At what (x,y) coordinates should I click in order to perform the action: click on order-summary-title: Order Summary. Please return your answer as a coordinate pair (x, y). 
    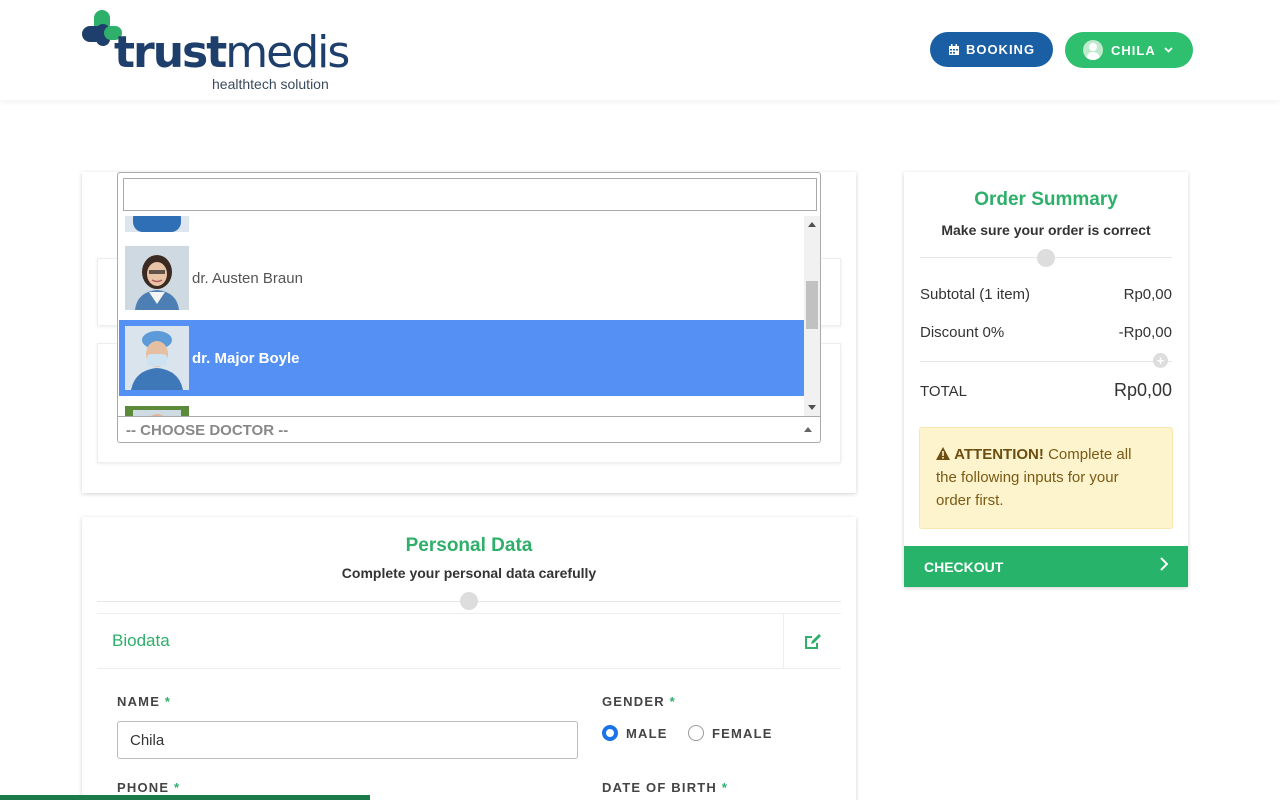
    Looking at the image, I should click on (1046, 199).